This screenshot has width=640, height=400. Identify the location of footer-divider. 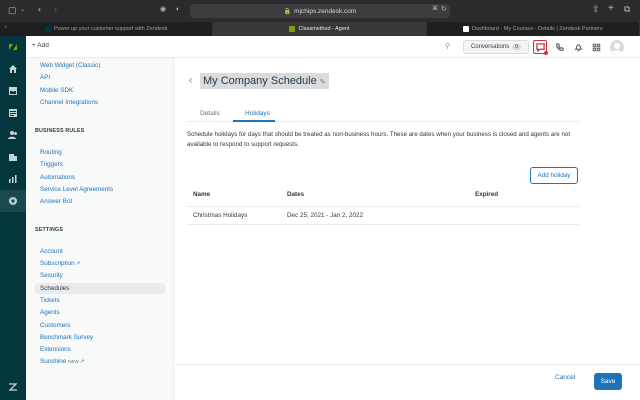
(407, 364).